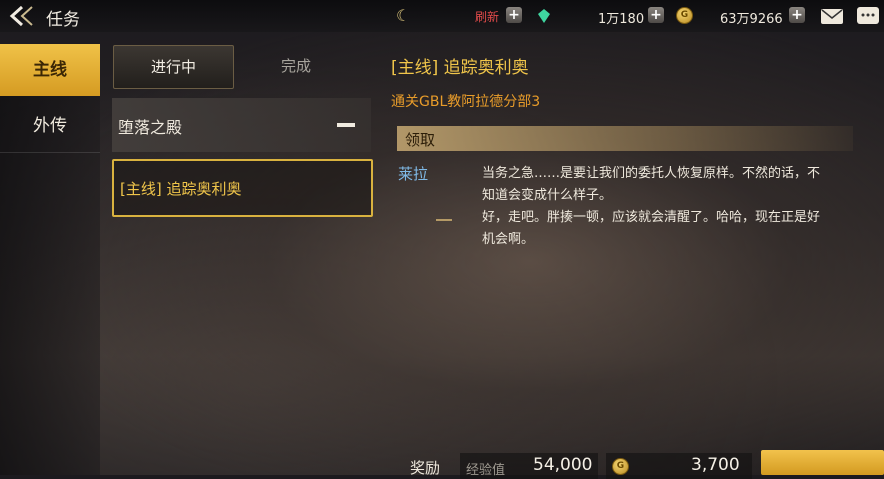  What do you see at coordinates (241, 125) in the screenshot?
I see `quest-group-header: 堕落之殿` at bounding box center [241, 125].